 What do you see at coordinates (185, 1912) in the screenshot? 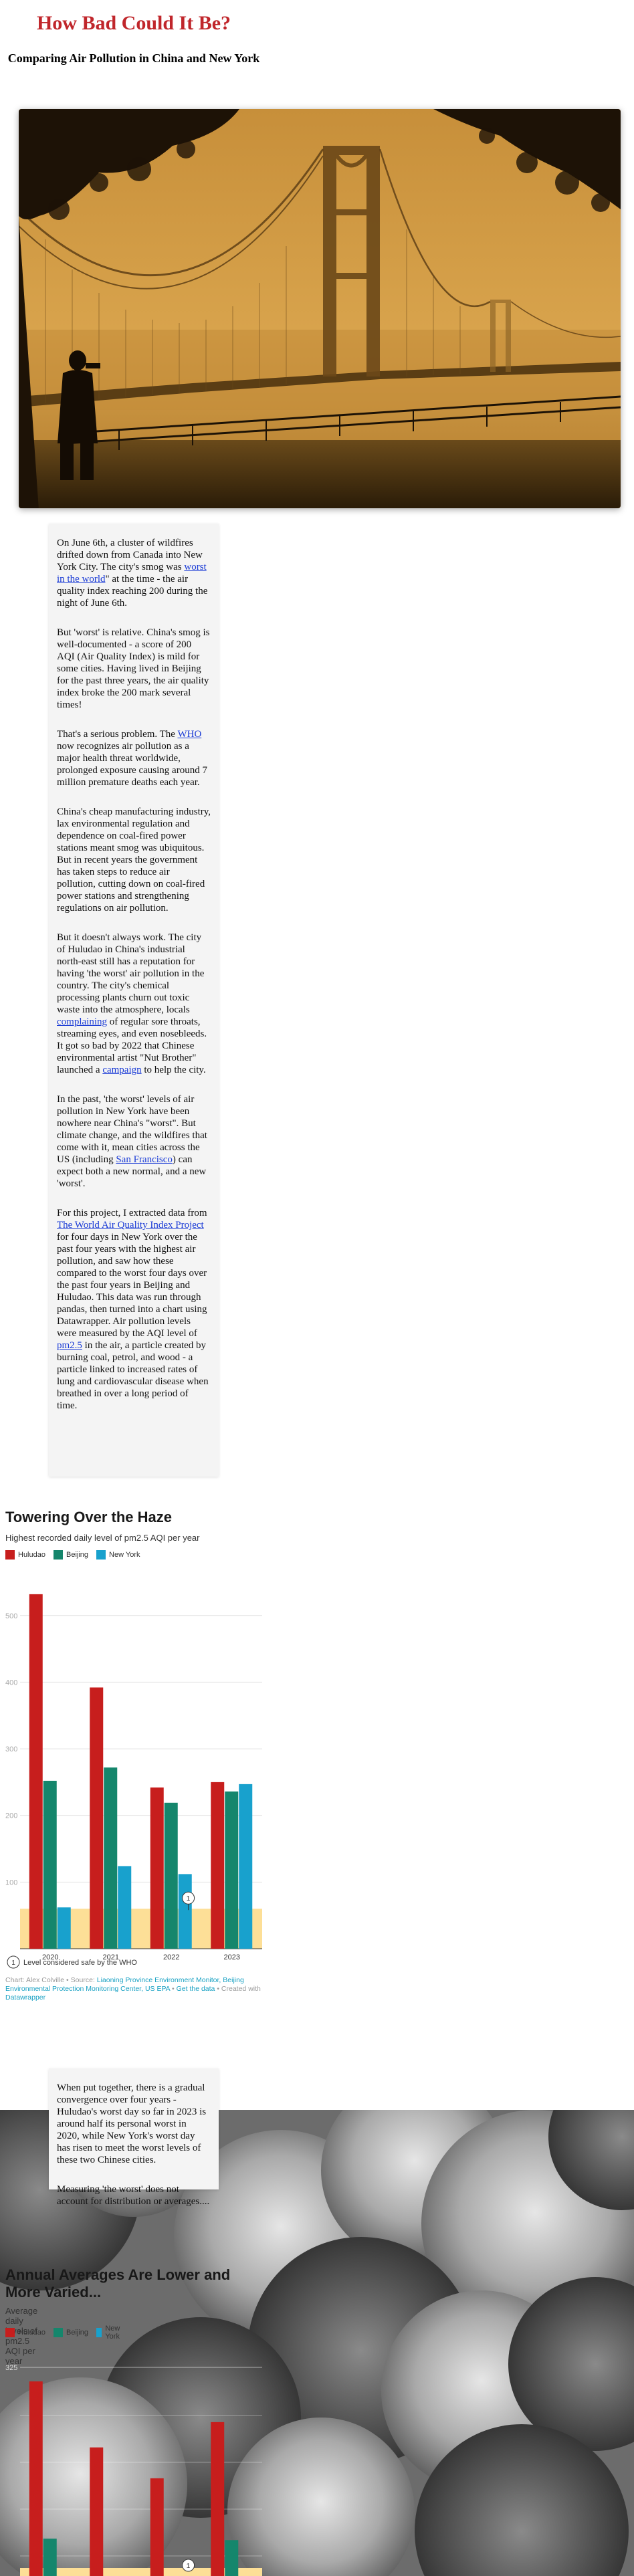
I see `bar-new-york-2022` at bounding box center [185, 1912].